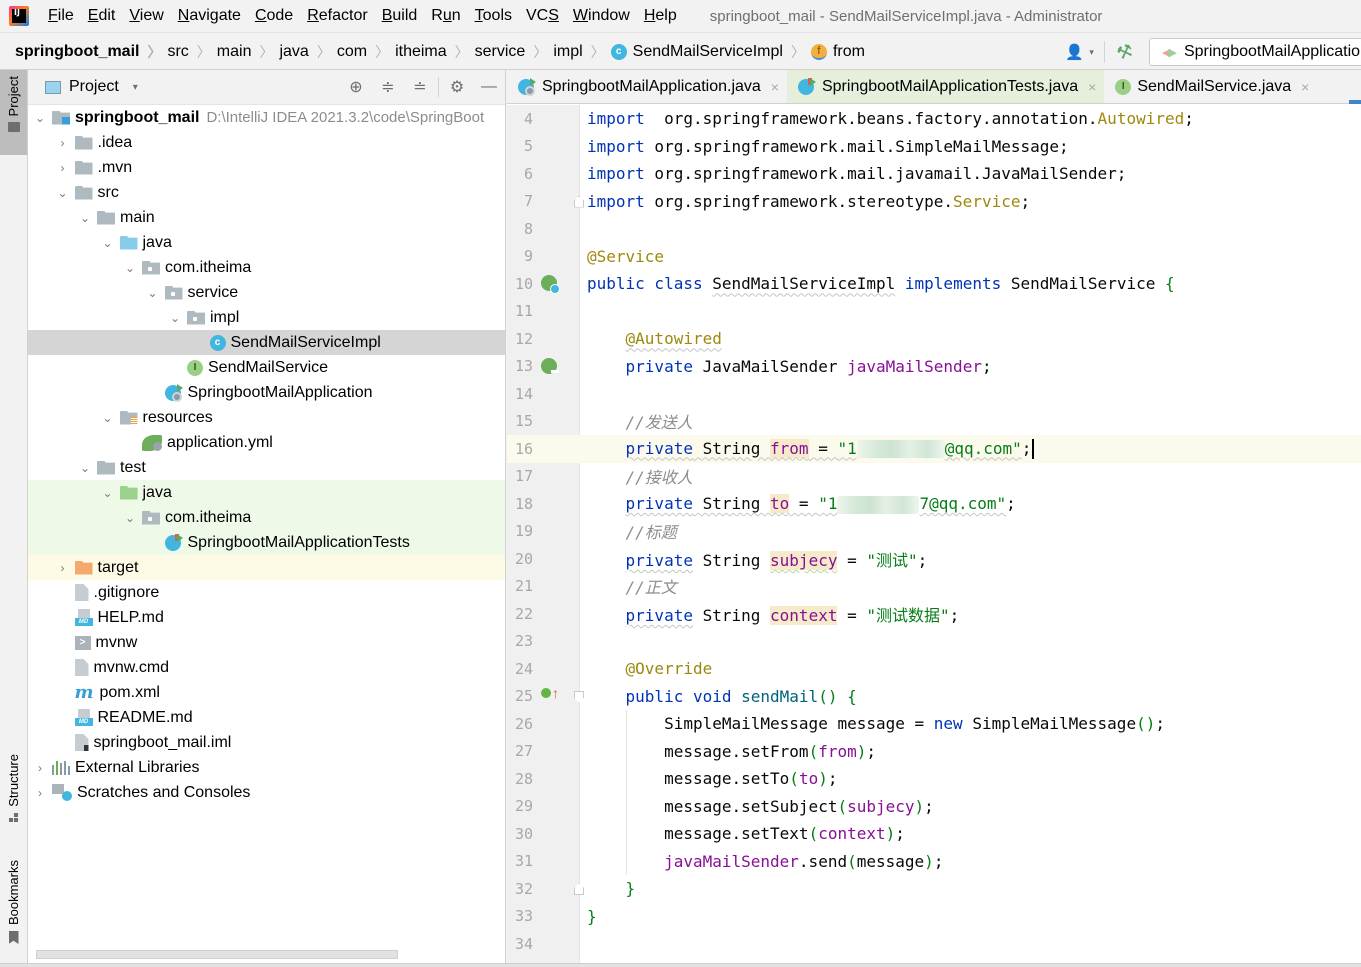  What do you see at coordinates (266, 417) in the screenshot?
I see `tree-item-resources: ⌄ resources` at bounding box center [266, 417].